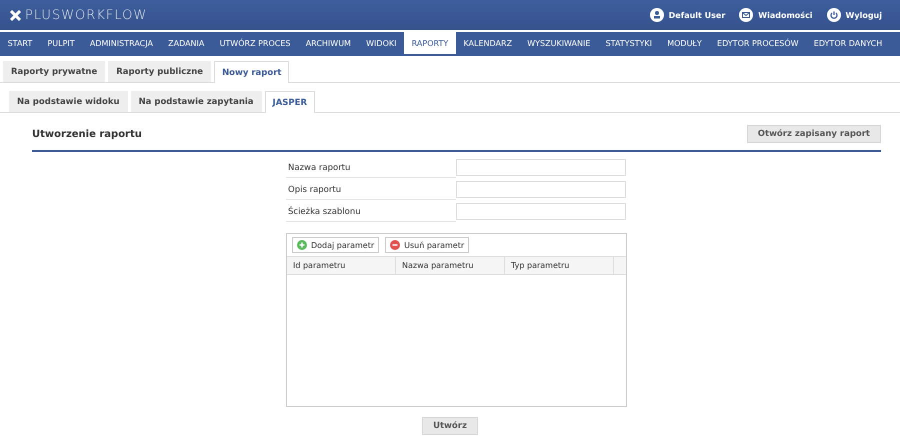 This screenshot has height=442, width=900. I want to click on nav-tab: ZADANIA, so click(186, 43).